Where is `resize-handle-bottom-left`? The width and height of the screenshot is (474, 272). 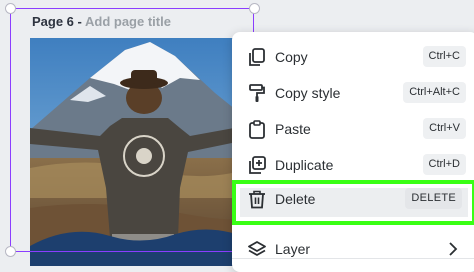 resize-handle-bottom-left is located at coordinates (10, 251).